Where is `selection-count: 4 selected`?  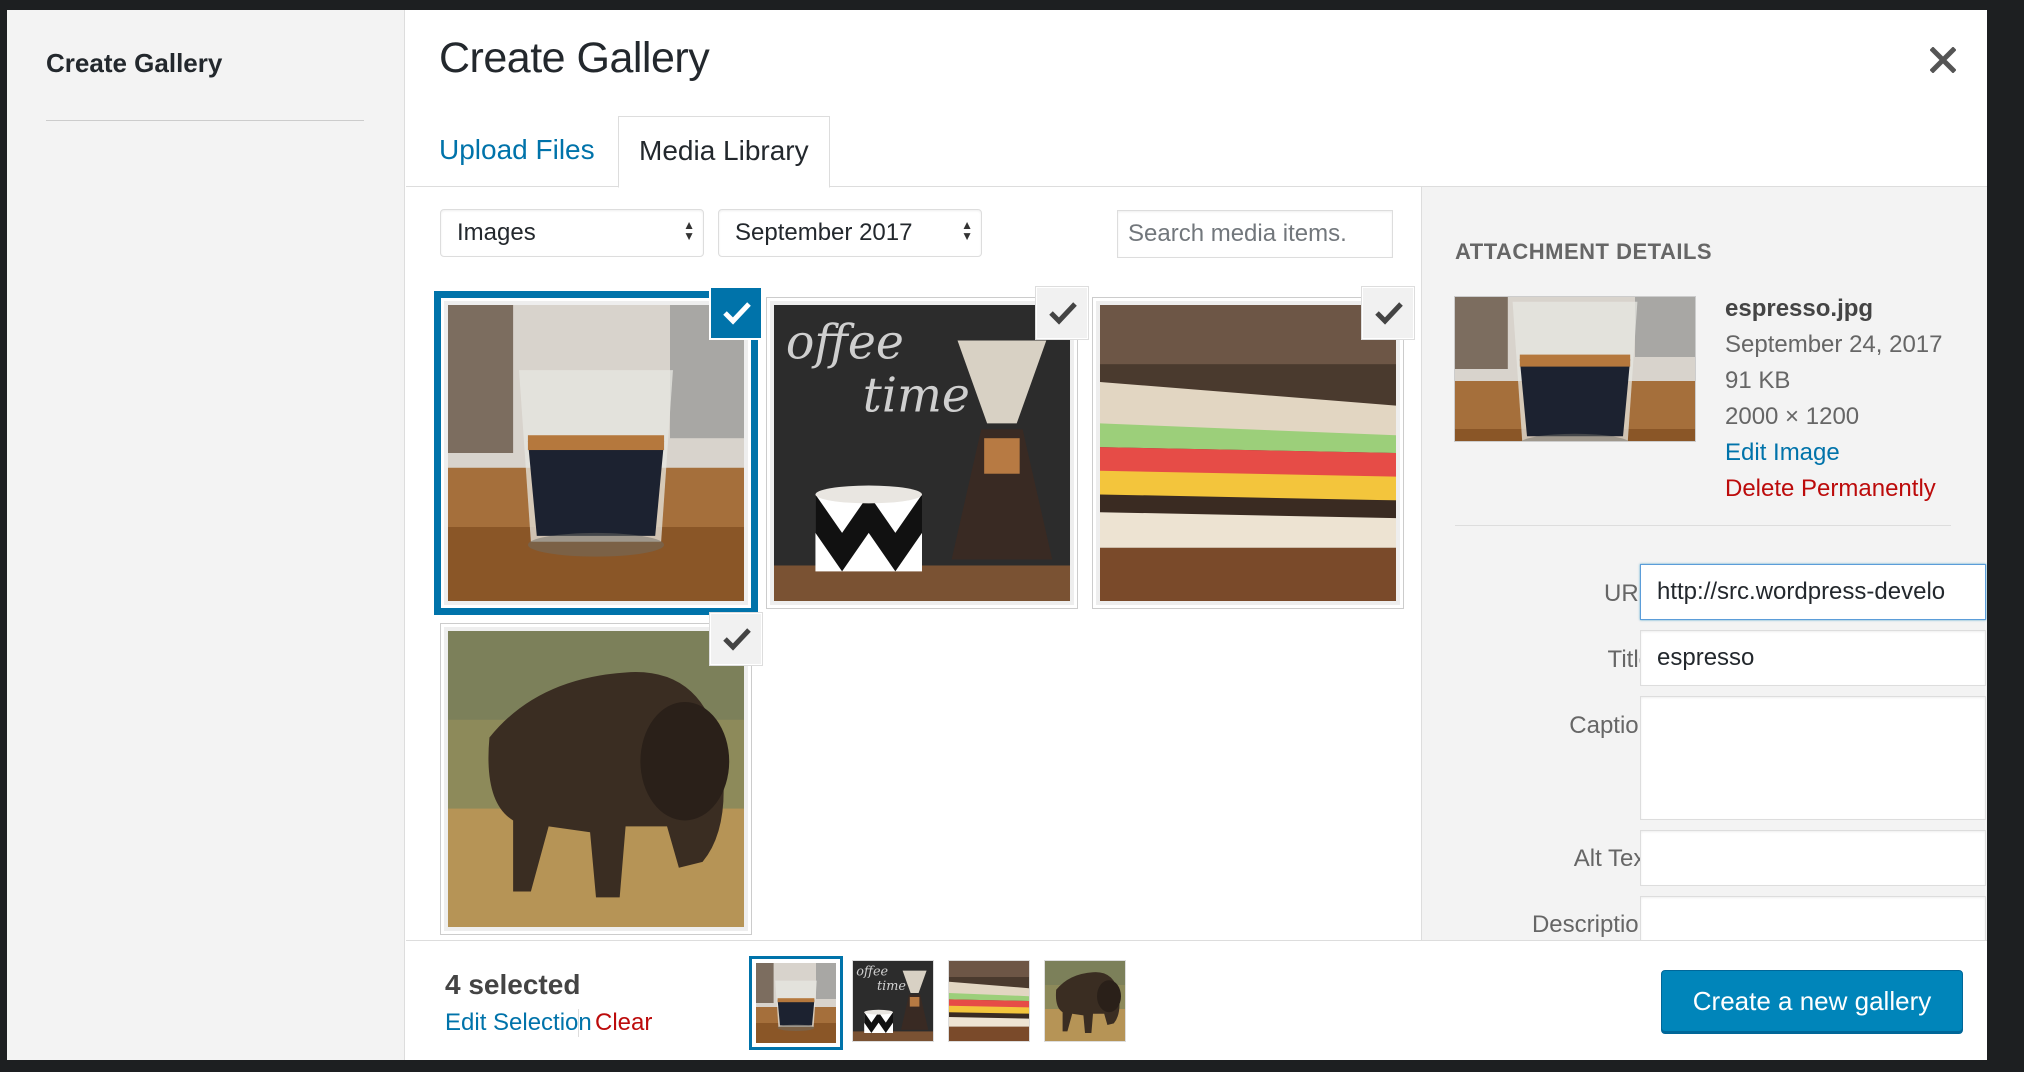 selection-count: 4 selected is located at coordinates (513, 984).